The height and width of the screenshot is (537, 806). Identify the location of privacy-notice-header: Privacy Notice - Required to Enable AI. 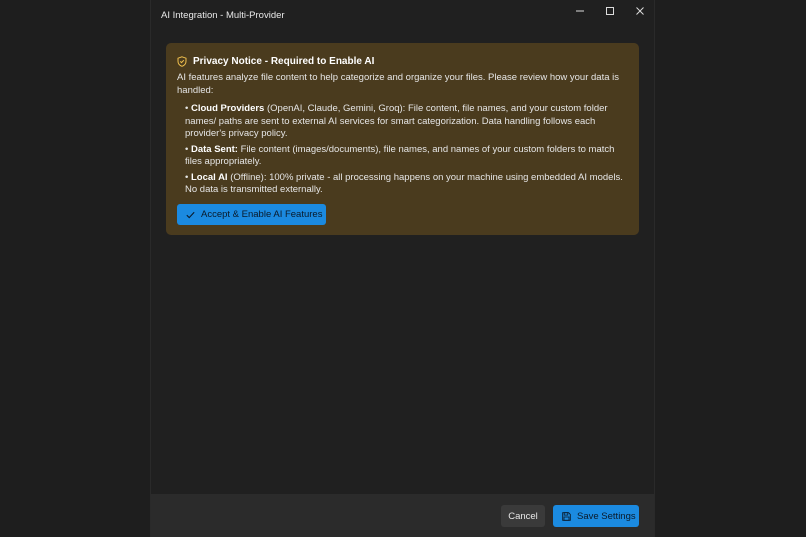
(402, 61).